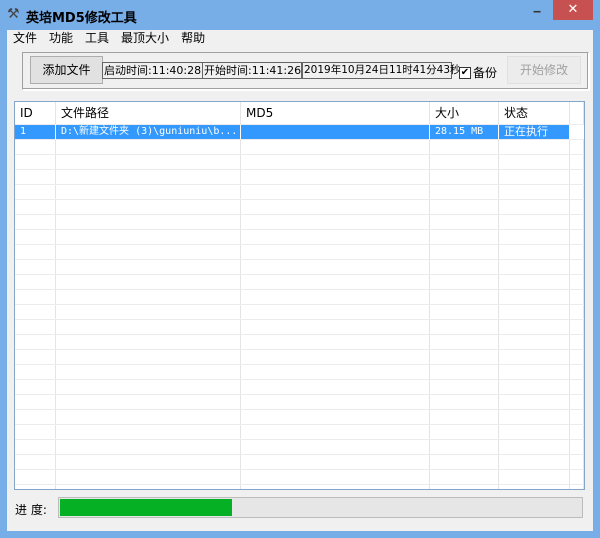  Describe the element at coordinates (534, 113) in the screenshot. I see `table-cell: 状态` at that location.